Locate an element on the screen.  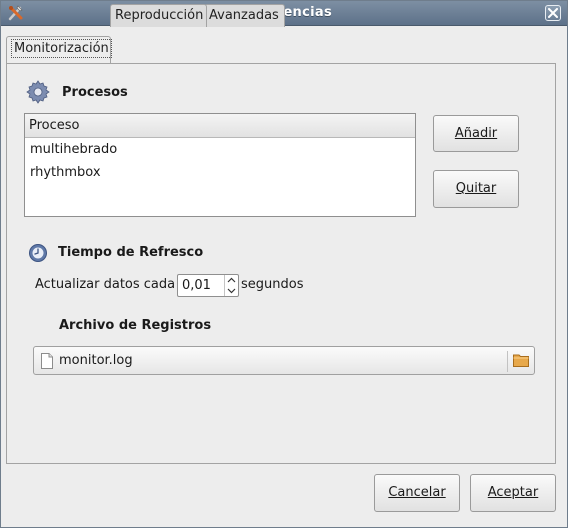
tab-monitorizacion: Monitorización is located at coordinates (59, 49).